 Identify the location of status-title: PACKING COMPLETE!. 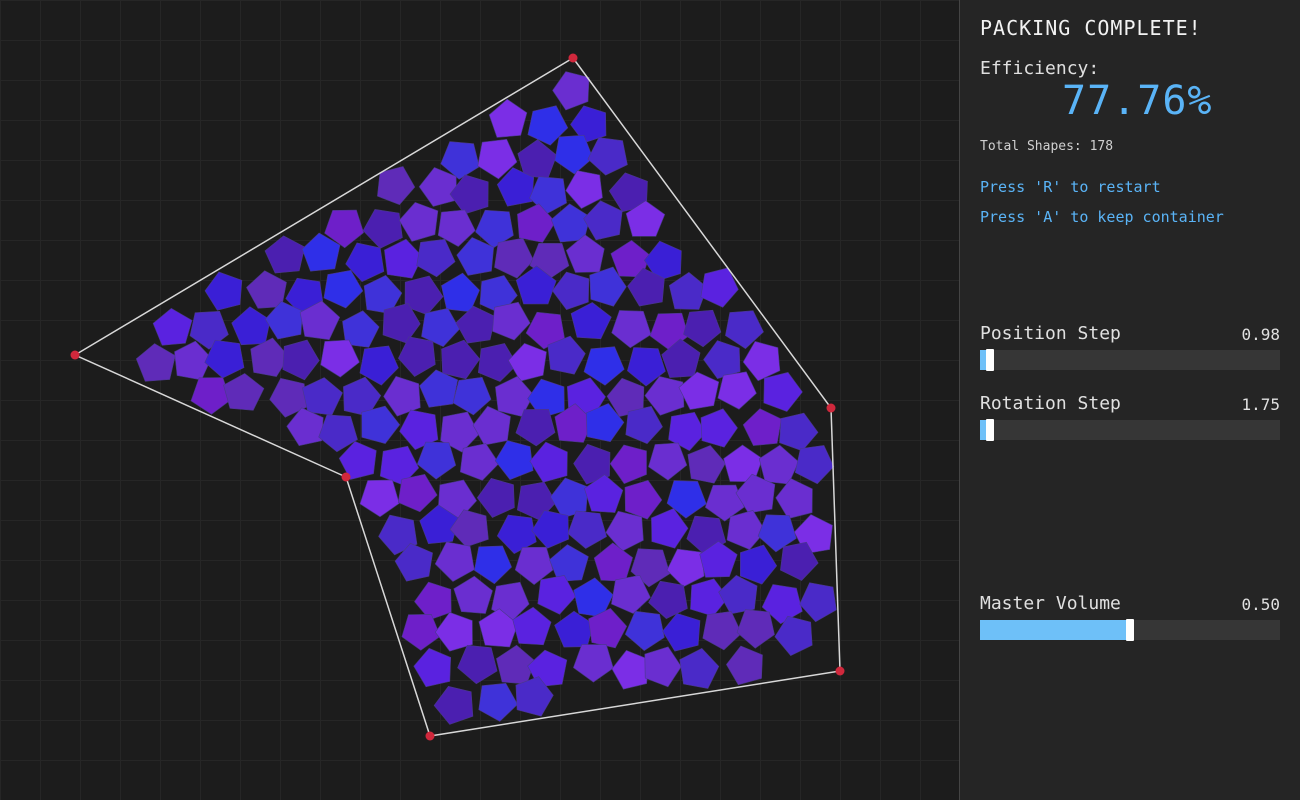
(1091, 28).